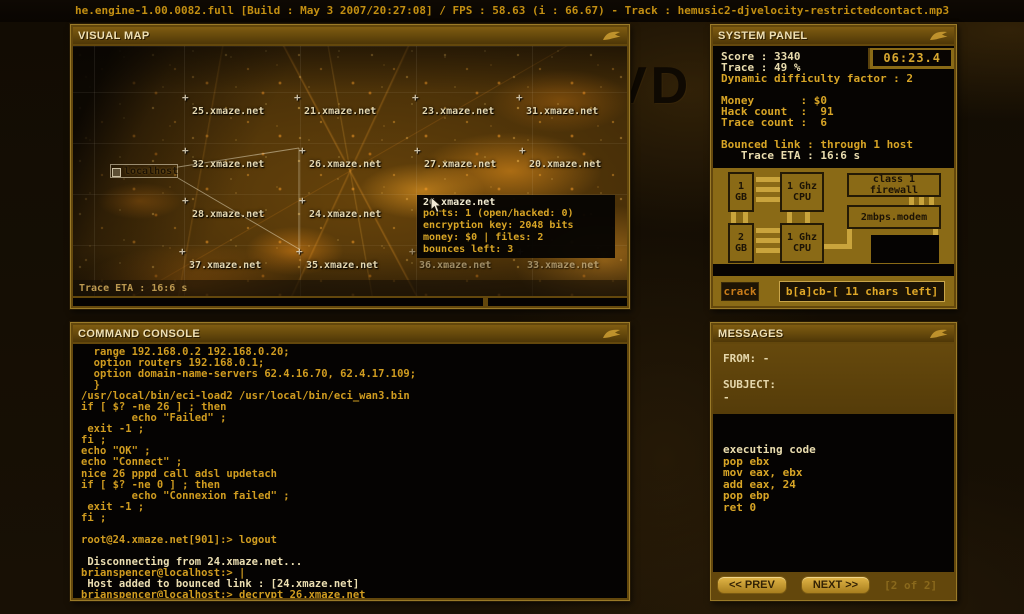  What do you see at coordinates (498, 213) in the screenshot?
I see `host-tooltip-line: ports: 1 (open/hacked: 0)` at bounding box center [498, 213].